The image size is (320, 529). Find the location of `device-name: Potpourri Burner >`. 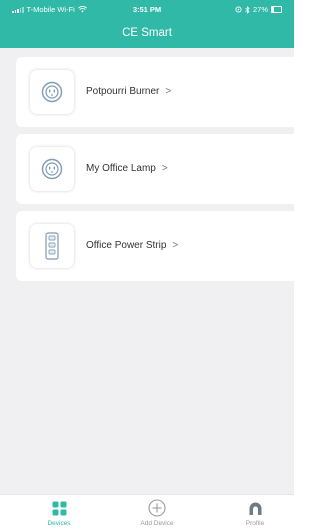

device-name: Potpourri Burner > is located at coordinates (128, 91).